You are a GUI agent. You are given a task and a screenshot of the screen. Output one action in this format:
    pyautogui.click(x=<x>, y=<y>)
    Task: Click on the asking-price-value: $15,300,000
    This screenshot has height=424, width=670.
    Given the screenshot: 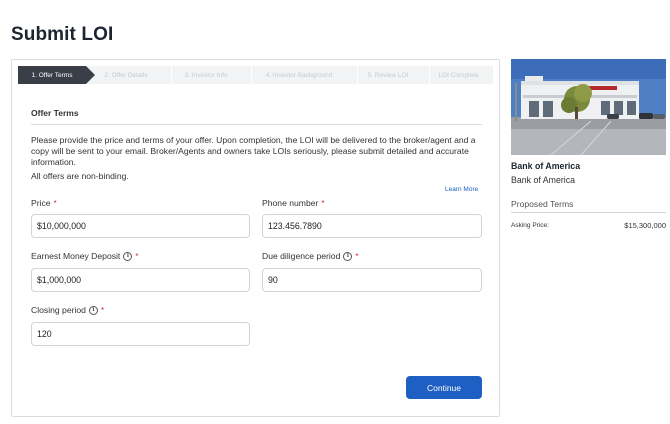 What is the action you would take?
    pyautogui.click(x=645, y=225)
    